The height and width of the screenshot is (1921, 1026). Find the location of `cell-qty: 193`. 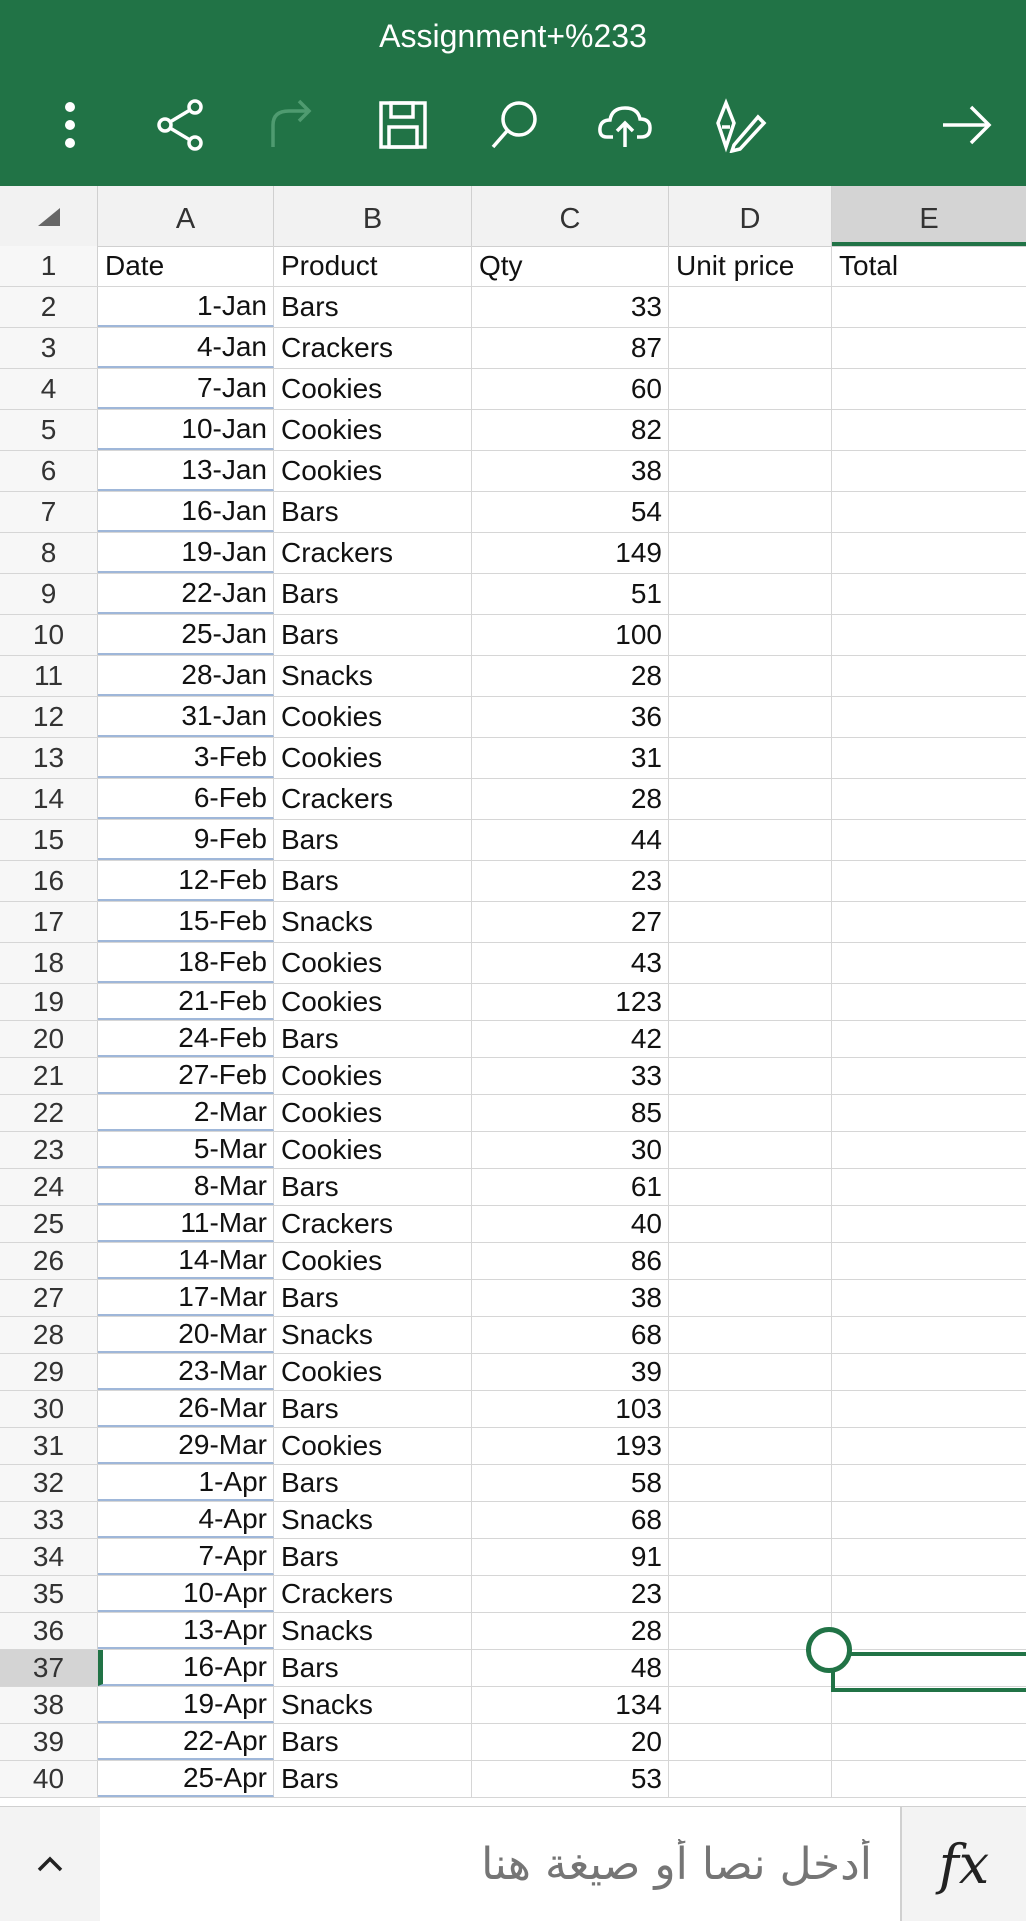

cell-qty: 193 is located at coordinates (570, 1446).